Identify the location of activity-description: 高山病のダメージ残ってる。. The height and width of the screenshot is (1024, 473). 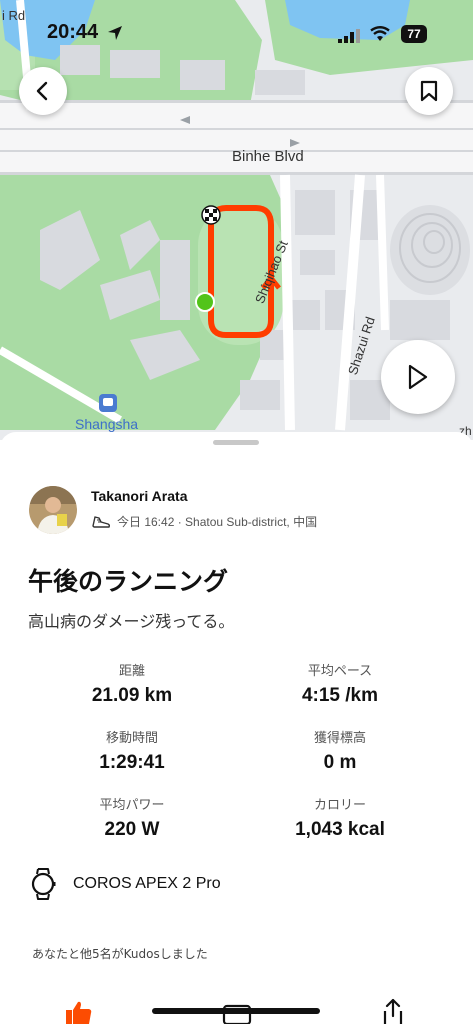
(131, 621).